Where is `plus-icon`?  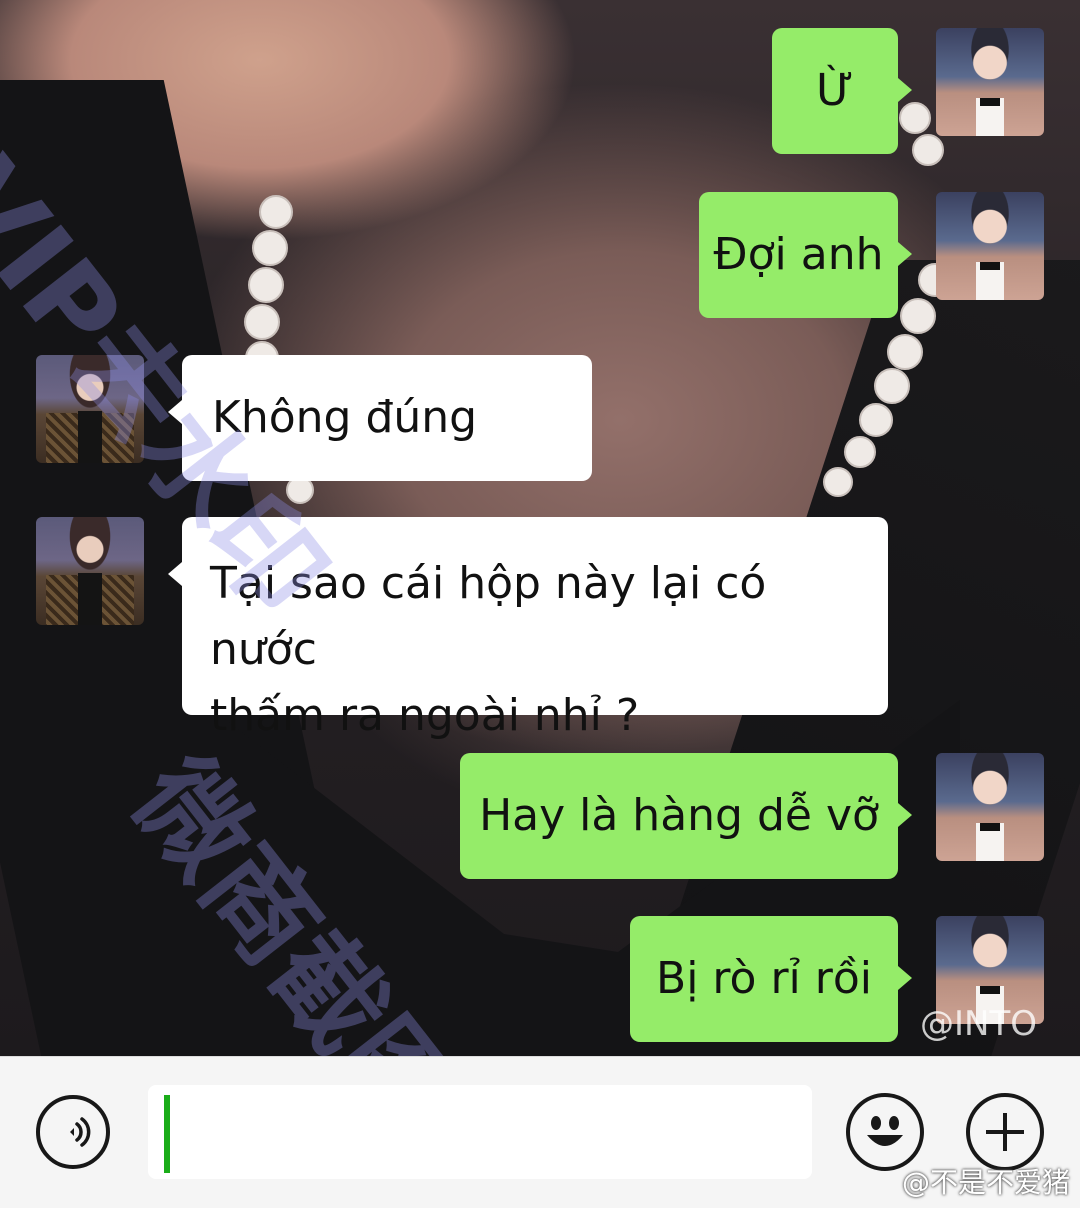
plus-icon is located at coordinates (1005, 1132).